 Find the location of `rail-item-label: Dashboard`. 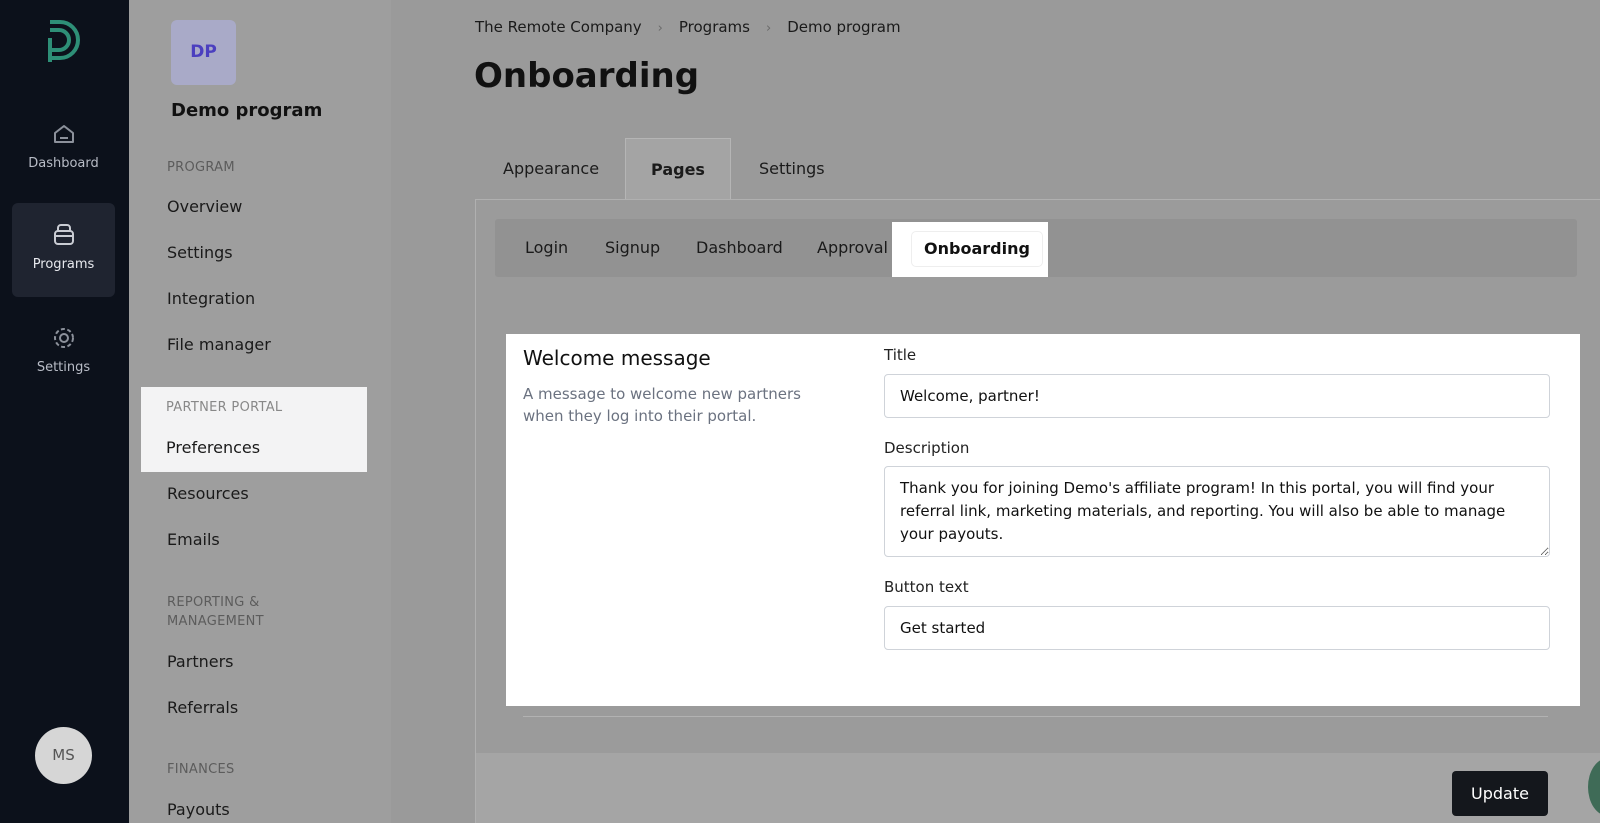

rail-item-label: Dashboard is located at coordinates (63, 163).